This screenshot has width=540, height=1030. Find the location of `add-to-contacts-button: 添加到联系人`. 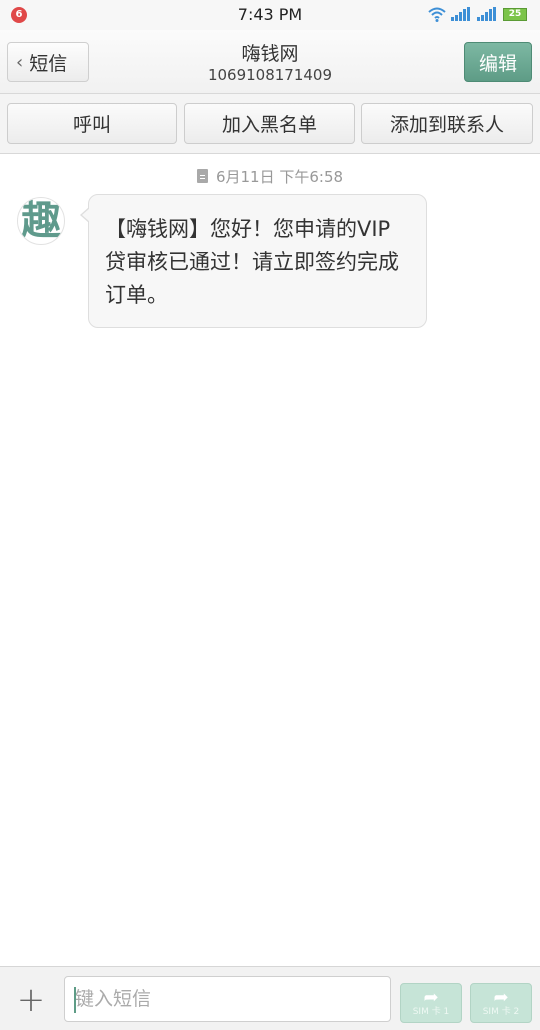

add-to-contacts-button: 添加到联系人 is located at coordinates (447, 123).